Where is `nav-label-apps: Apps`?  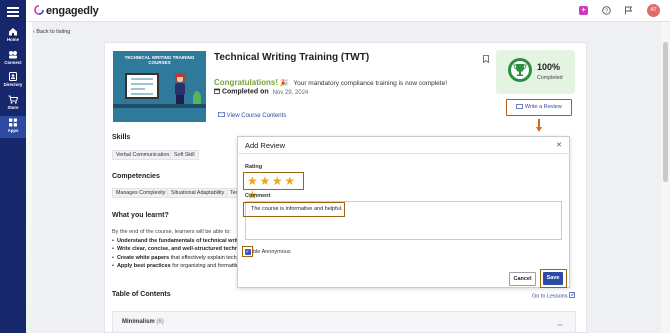
nav-label-apps: Apps is located at coordinates (13, 130).